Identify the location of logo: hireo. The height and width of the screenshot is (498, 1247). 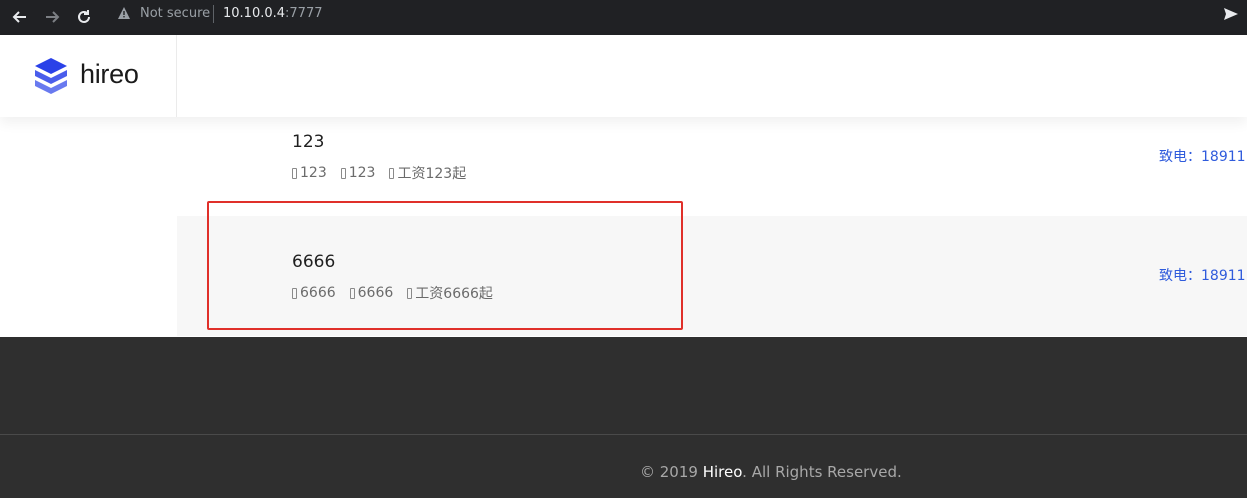
(88, 76).